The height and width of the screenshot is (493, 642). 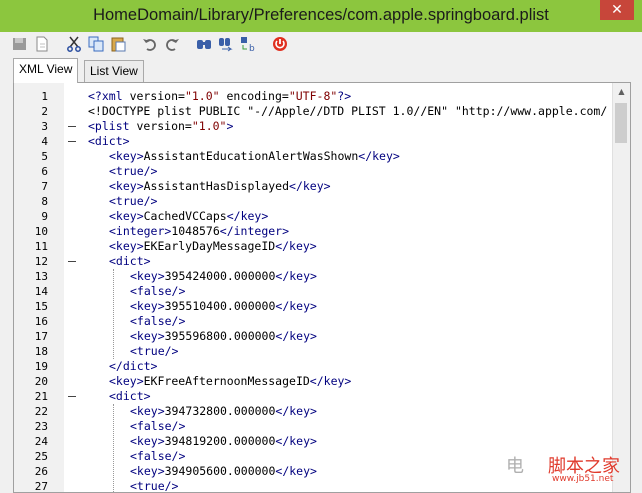 I want to click on copy-icon, so click(x=96, y=44).